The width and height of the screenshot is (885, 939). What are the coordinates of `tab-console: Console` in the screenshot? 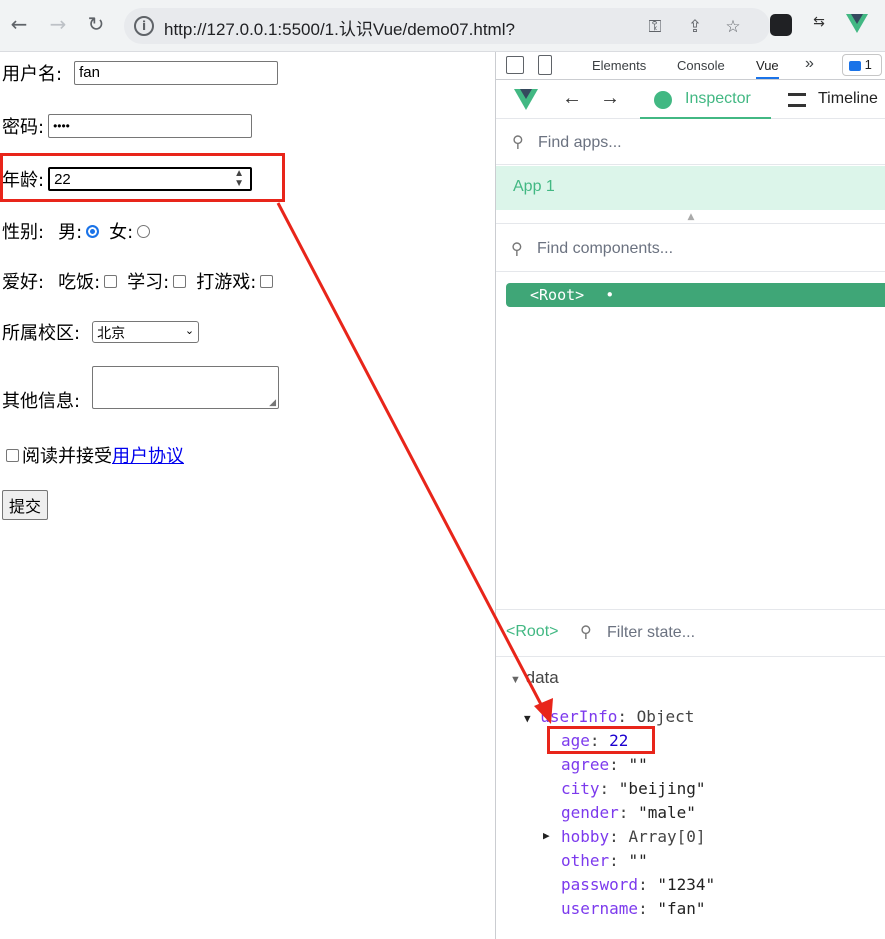 It's located at (701, 65).